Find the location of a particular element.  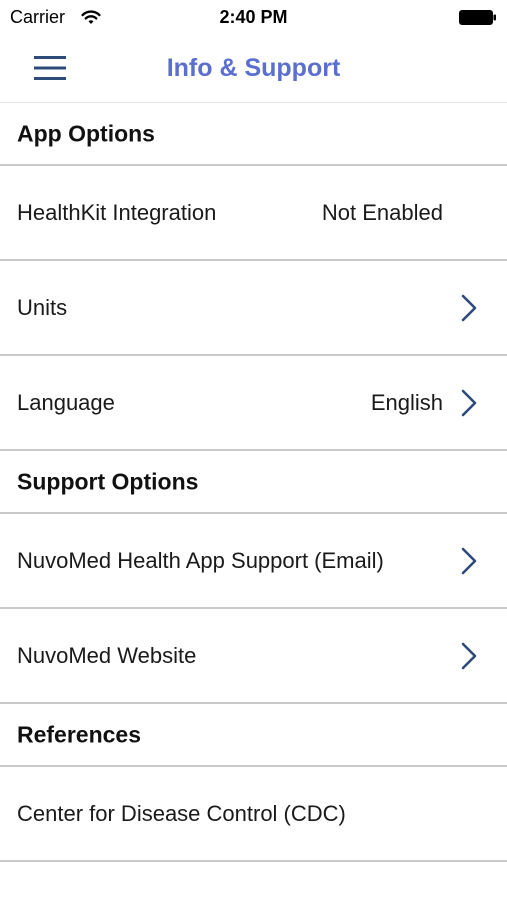

section-header-support-options: Support Options is located at coordinates (253, 482).